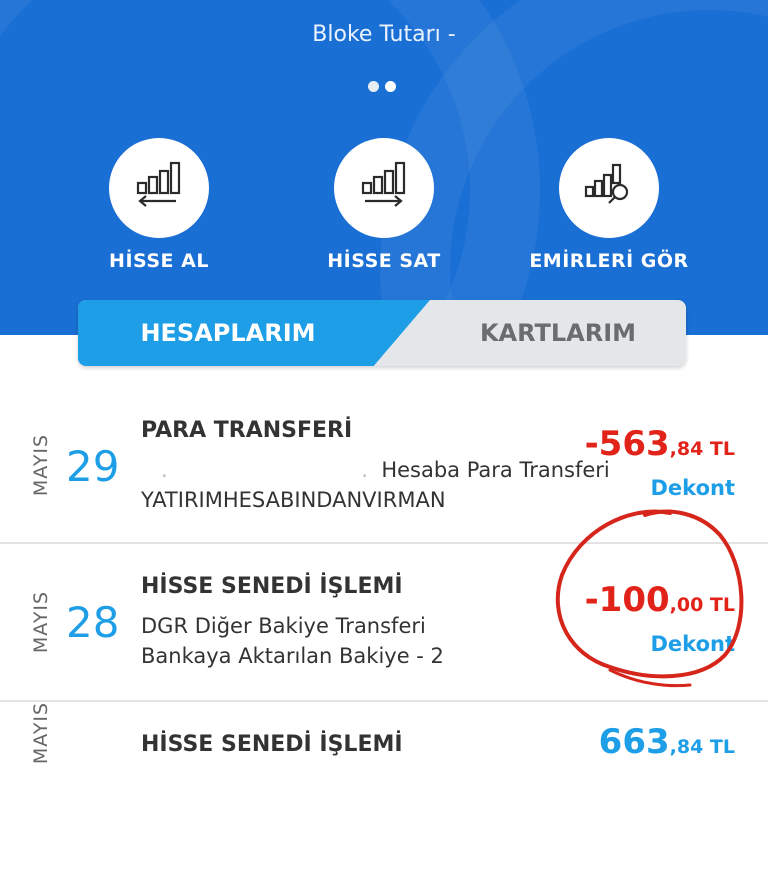  Describe the element at coordinates (666, 742) in the screenshot. I see `transaction-amount: 663,84 TL` at that location.